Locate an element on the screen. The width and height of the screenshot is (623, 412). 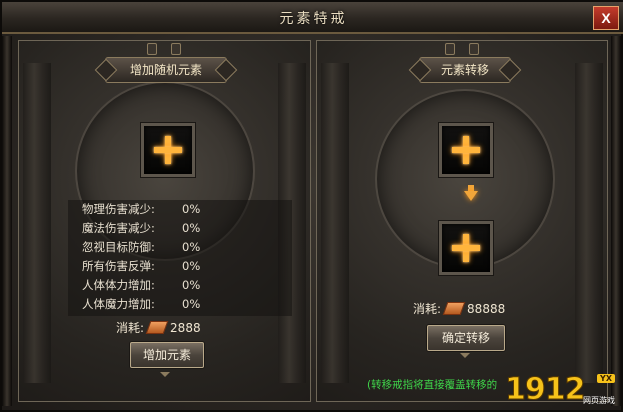
stat-row: 魔法伤害减少: 0% is located at coordinates (180, 228).